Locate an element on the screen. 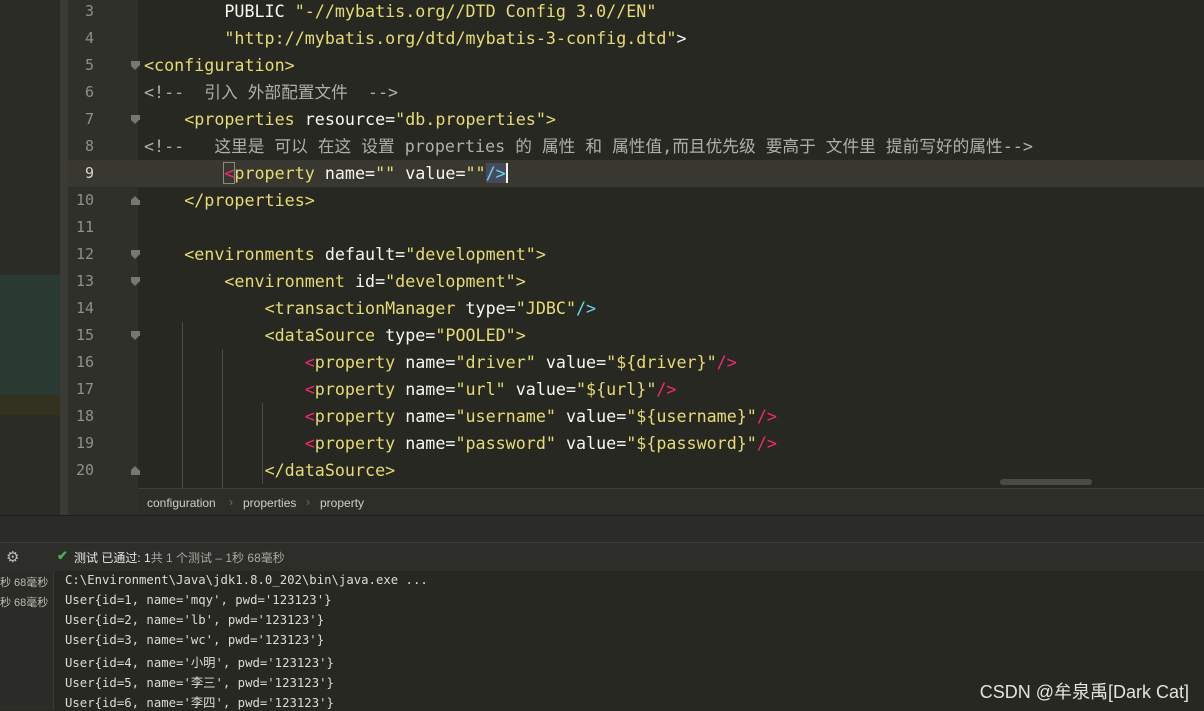  code-token: "-//mybatis.org//DTD Config 3.0//EN" is located at coordinates (475, 11).